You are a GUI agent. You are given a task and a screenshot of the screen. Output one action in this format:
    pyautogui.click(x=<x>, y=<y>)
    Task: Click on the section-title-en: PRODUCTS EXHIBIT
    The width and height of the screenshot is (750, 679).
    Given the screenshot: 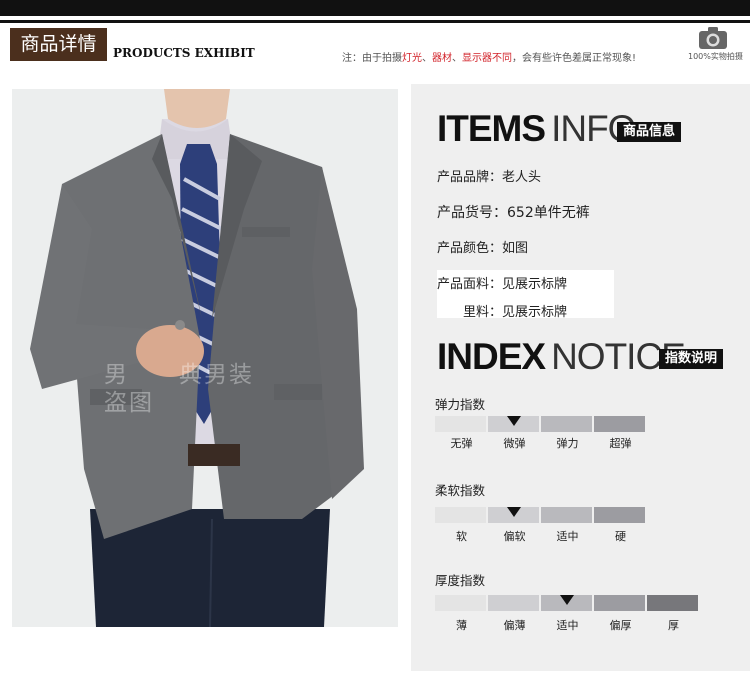 What is the action you would take?
    pyautogui.click(x=184, y=53)
    